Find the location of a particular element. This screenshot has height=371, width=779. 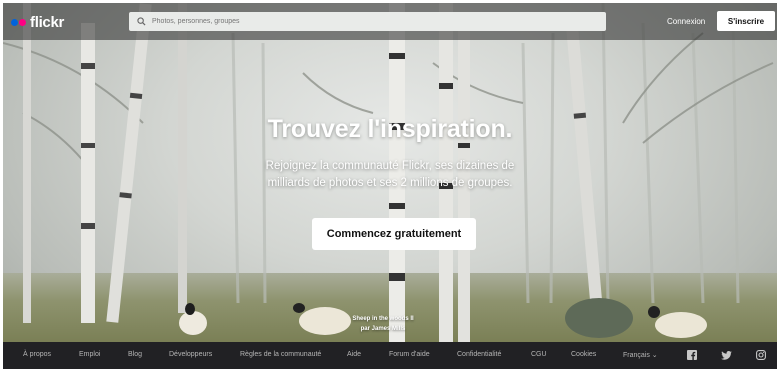

footer-link-community-rules: Règles de la communauté is located at coordinates (280, 354).